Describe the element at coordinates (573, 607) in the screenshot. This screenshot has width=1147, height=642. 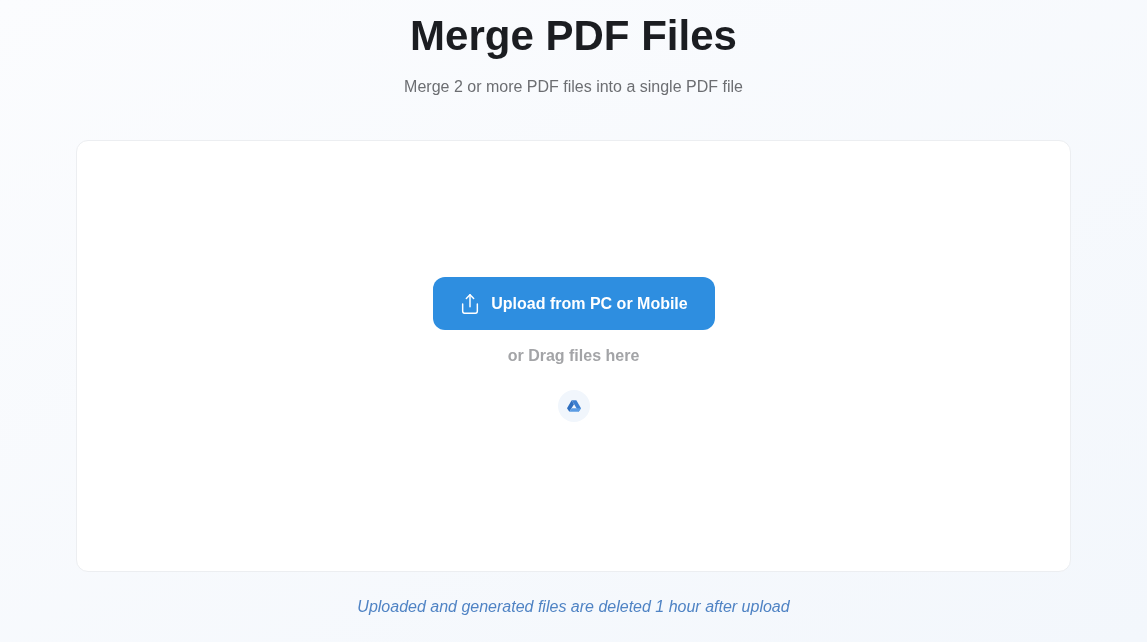
I see `retention-note: Uploaded and generated files are deleted 1 hour after upload` at that location.